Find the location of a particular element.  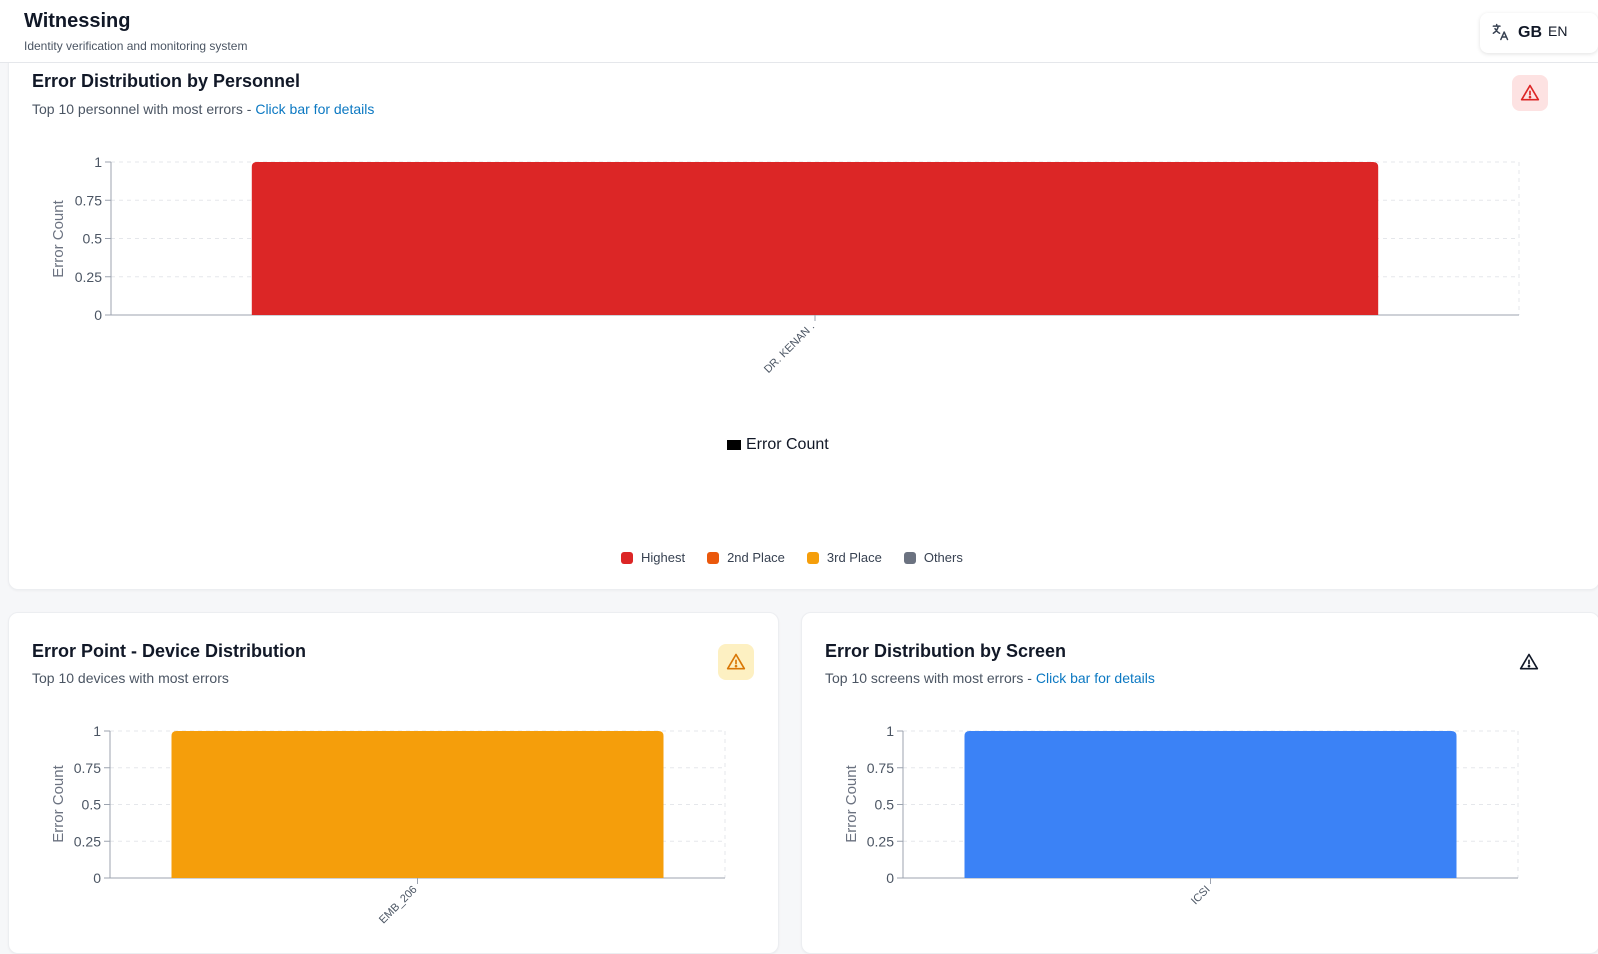

x-tick-label: EMB_206 is located at coordinates (398, 905).